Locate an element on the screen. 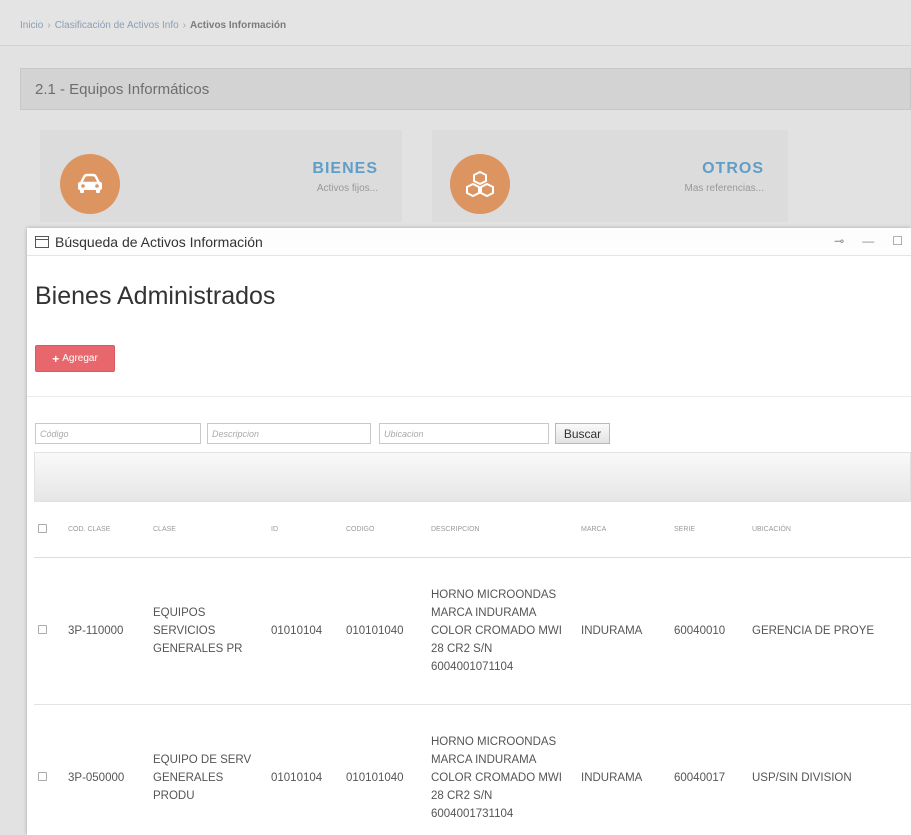 This screenshot has width=911, height=835. add-button: + Agregar is located at coordinates (75, 358).